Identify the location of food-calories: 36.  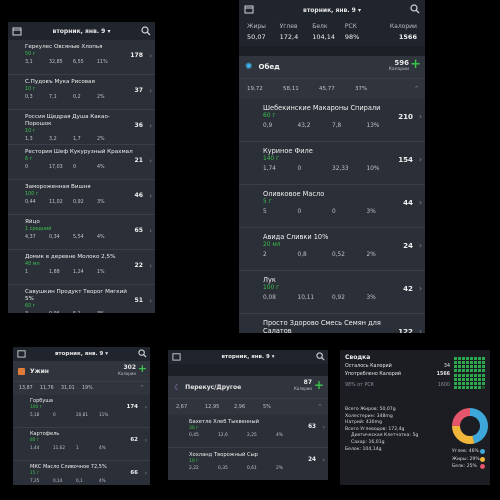
(138, 125).